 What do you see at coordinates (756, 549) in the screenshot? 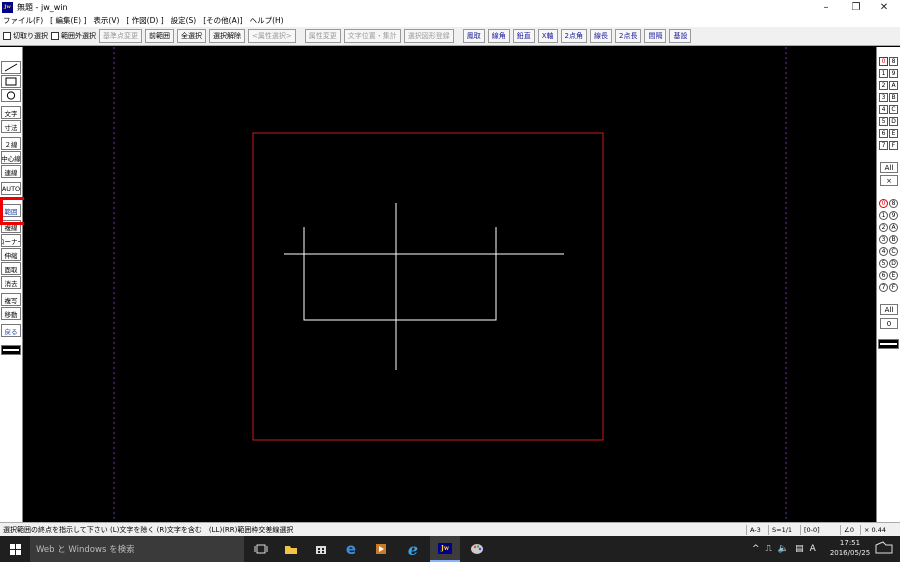
I see `chevron-up-icon: ^` at bounding box center [756, 549].